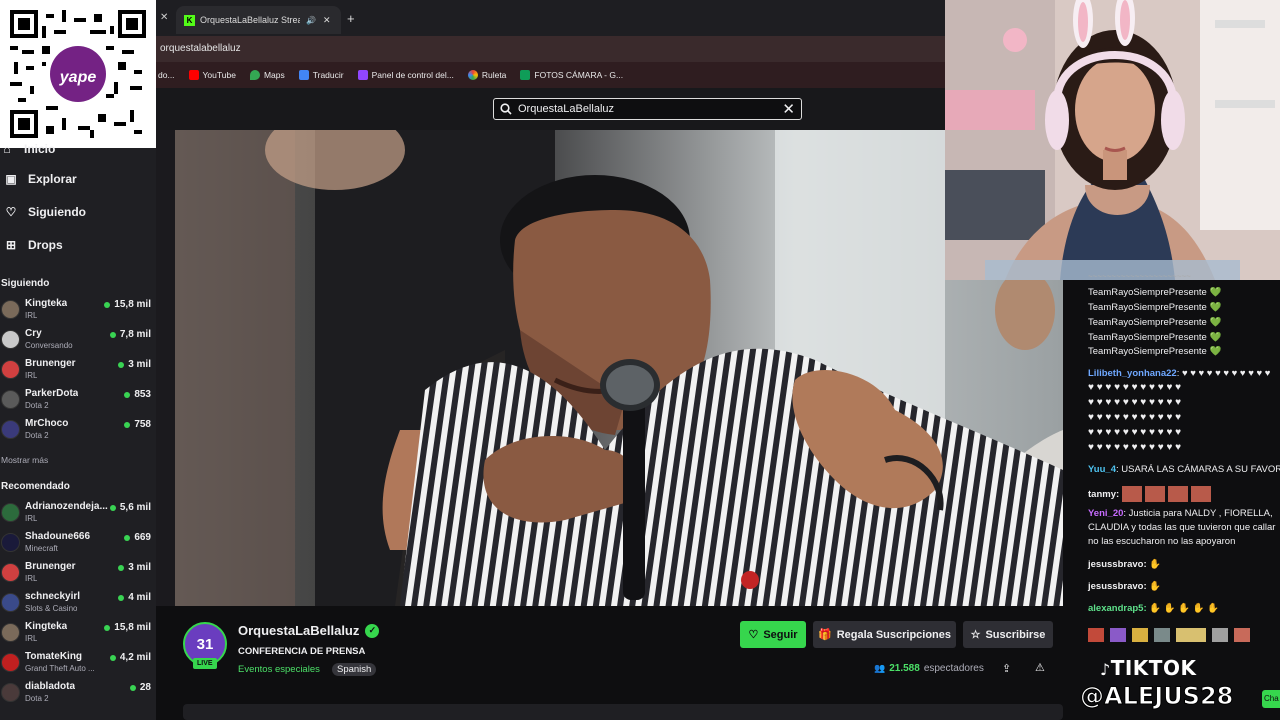 The width and height of the screenshot is (1280, 720). Describe the element at coordinates (142, 424) in the screenshot. I see `viewer-count-text: 758` at that location.